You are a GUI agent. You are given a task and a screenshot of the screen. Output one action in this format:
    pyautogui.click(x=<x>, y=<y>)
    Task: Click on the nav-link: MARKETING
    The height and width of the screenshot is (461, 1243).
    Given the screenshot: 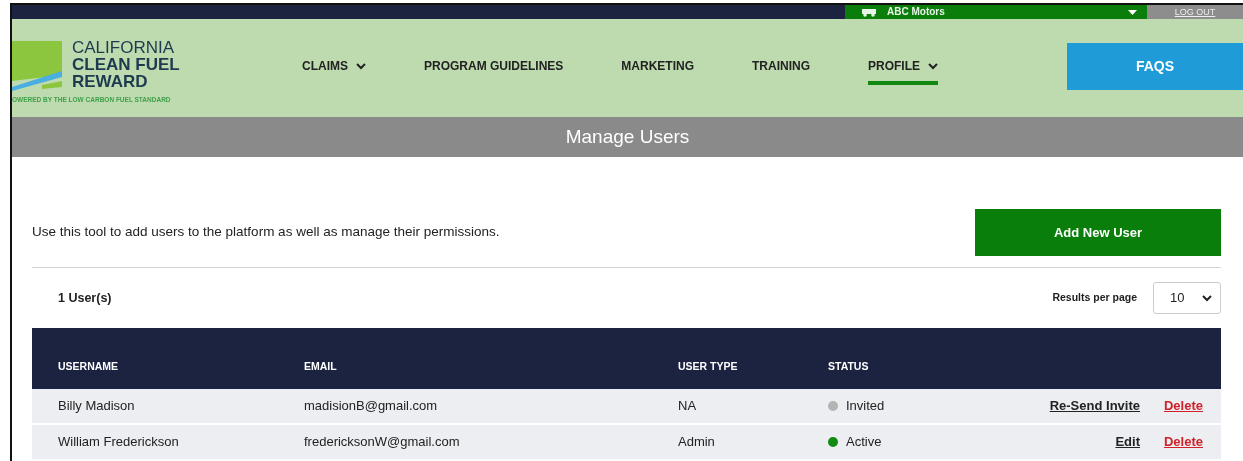 What is the action you would take?
    pyautogui.click(x=657, y=68)
    